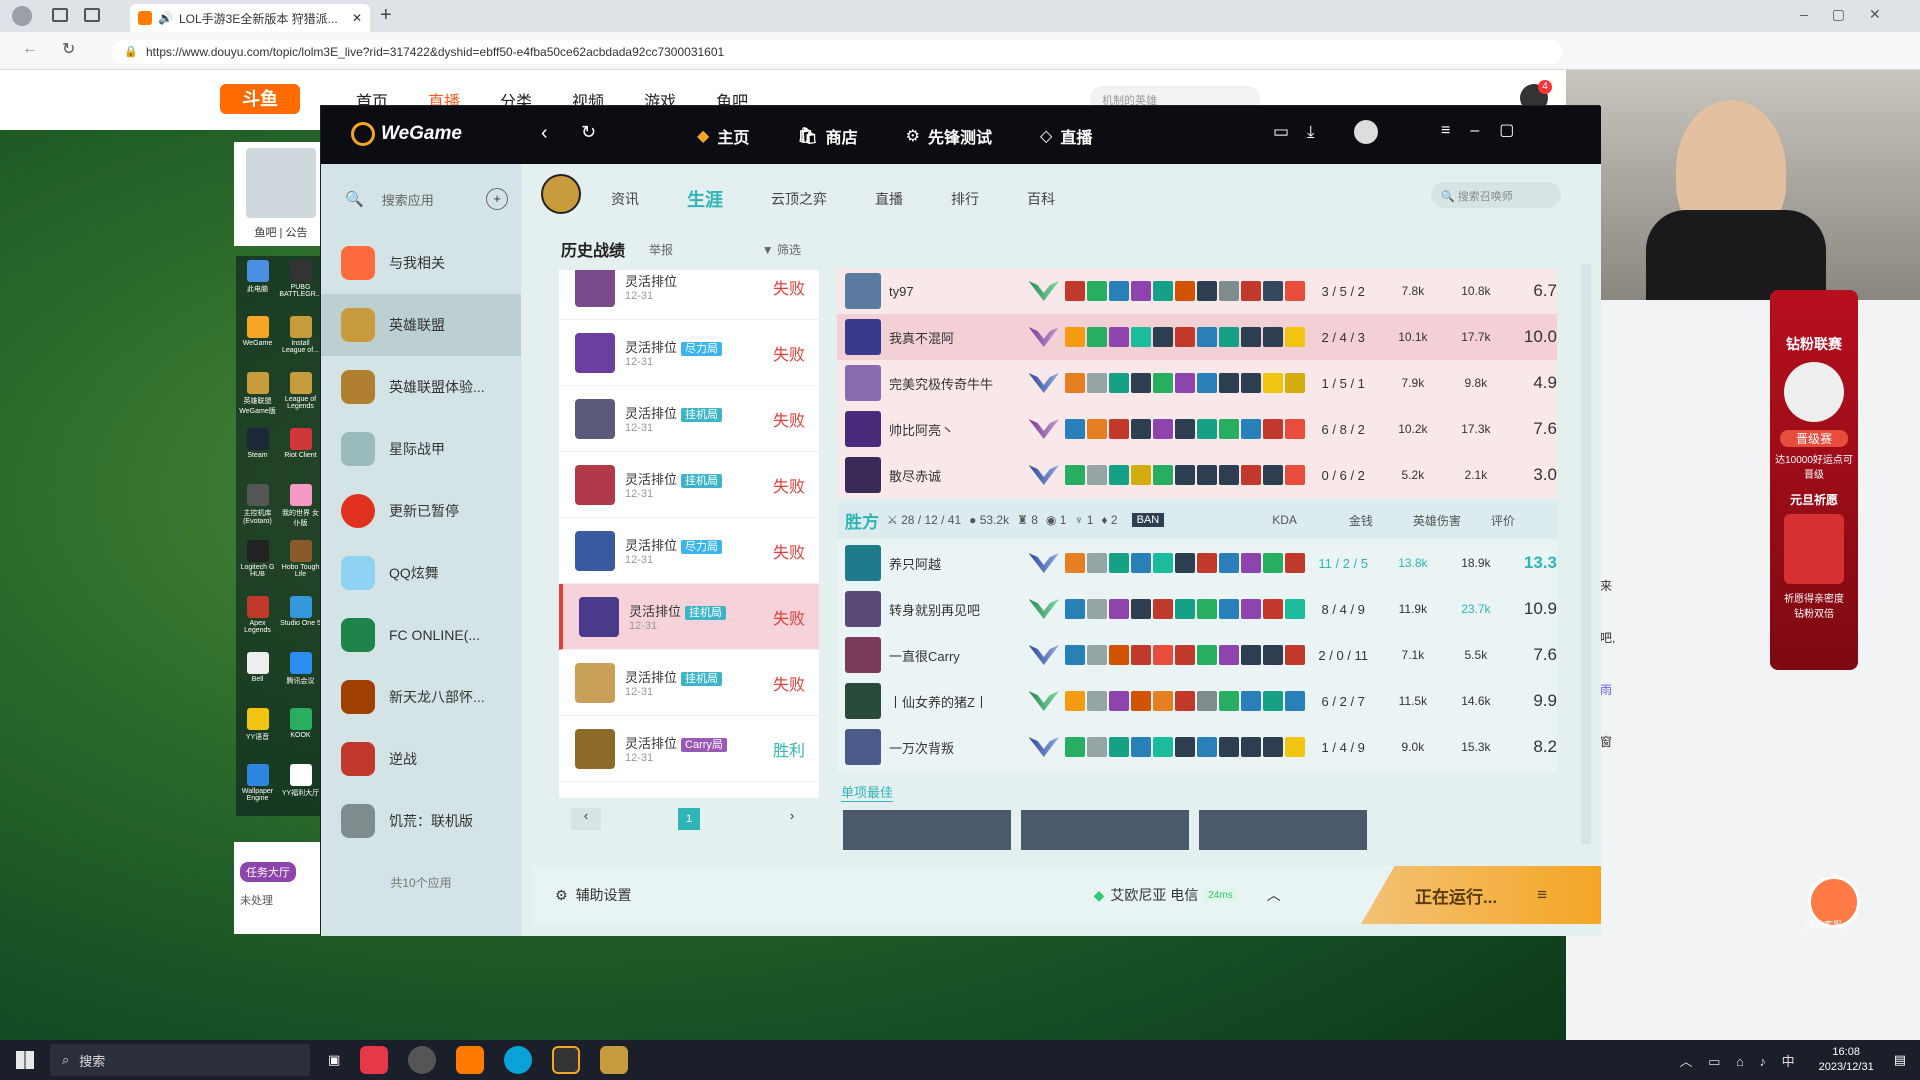 The height and width of the screenshot is (1080, 1920). What do you see at coordinates (689, 749) in the screenshot?
I see `history-item: 灵活排位 Carry局 12-31 胜利` at bounding box center [689, 749].